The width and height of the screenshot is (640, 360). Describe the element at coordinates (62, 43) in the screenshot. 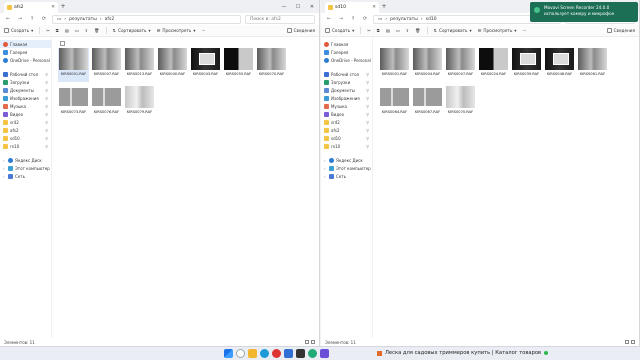

I see `select-all-checkbox` at that location.